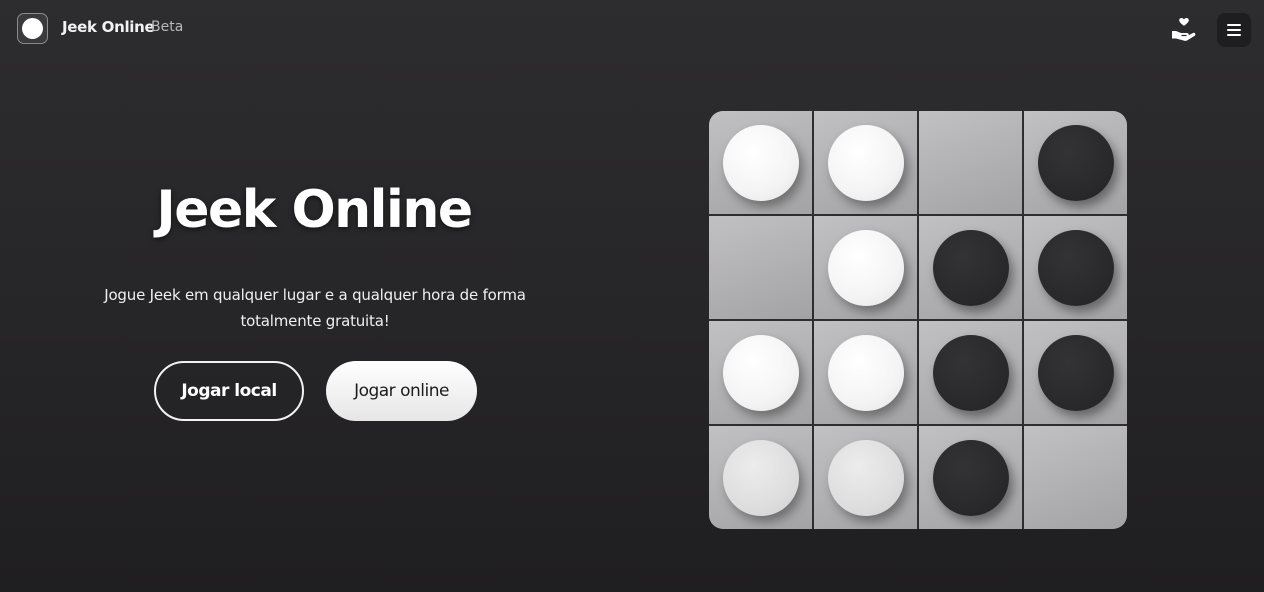  What do you see at coordinates (108, 27) in the screenshot?
I see `brand-name: Jeek Online` at bounding box center [108, 27].